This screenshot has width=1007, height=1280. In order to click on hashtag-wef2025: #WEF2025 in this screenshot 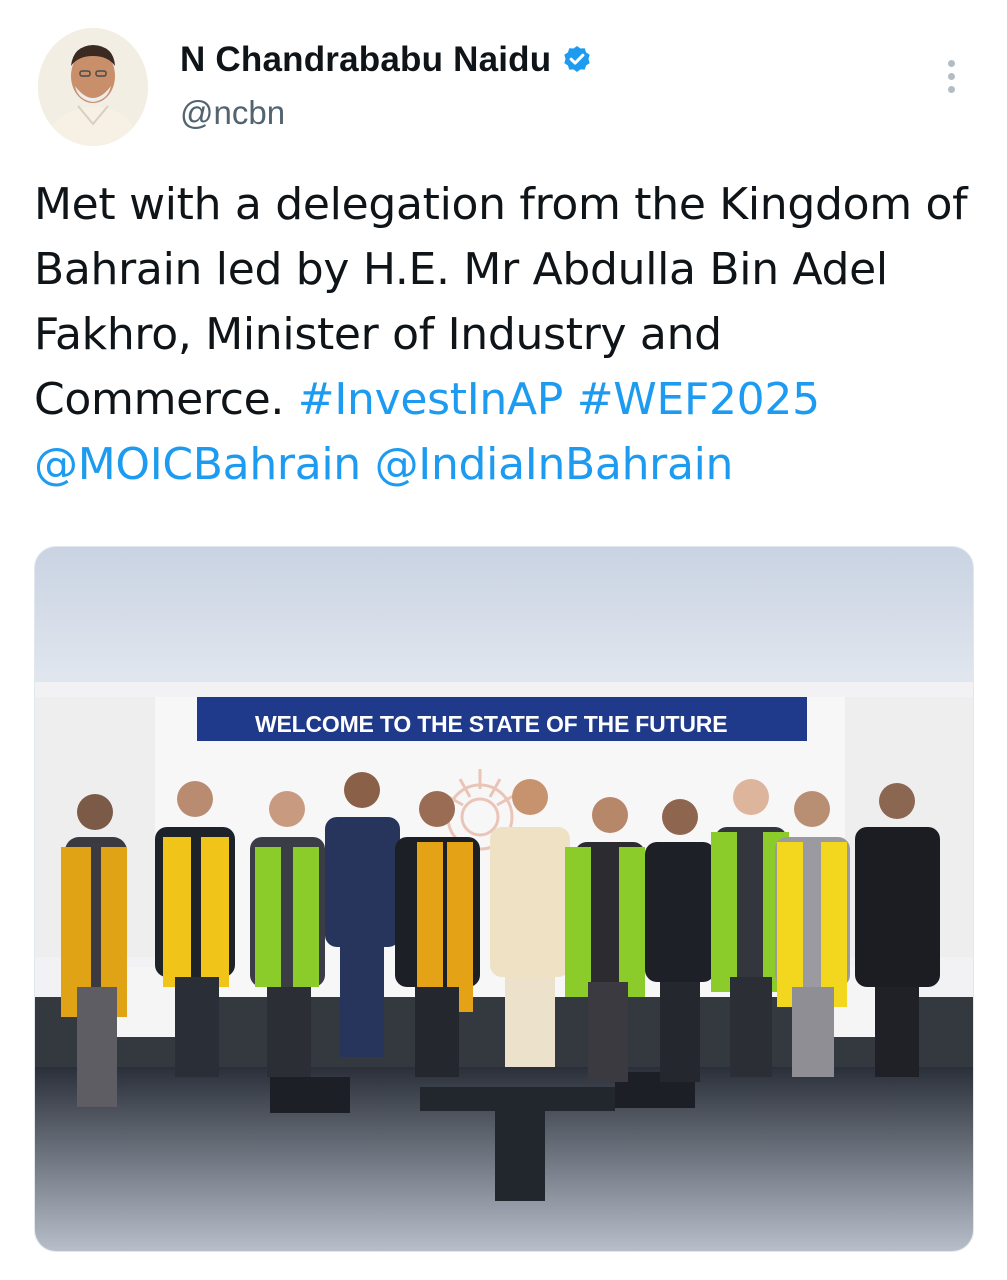, I will do `click(698, 399)`.